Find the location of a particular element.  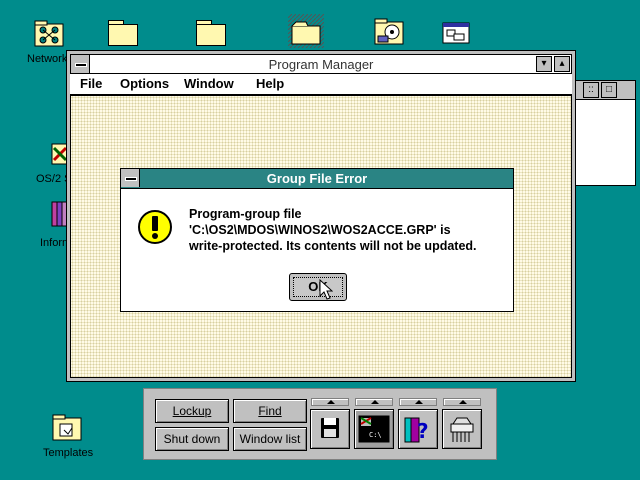

minimize-button: ▾ is located at coordinates (544, 64).